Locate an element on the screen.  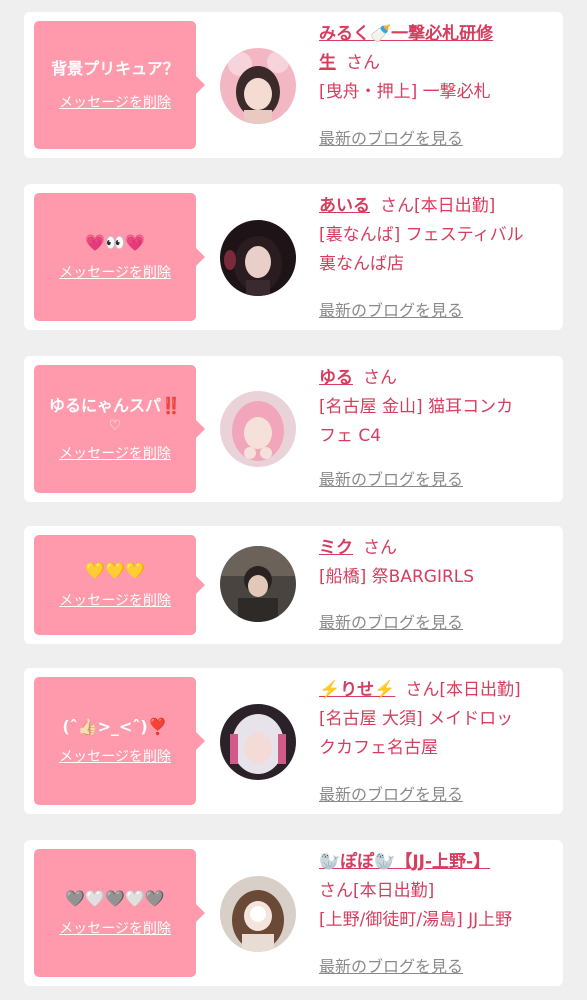
message-text: 💗👀💗 is located at coordinates (115, 242).